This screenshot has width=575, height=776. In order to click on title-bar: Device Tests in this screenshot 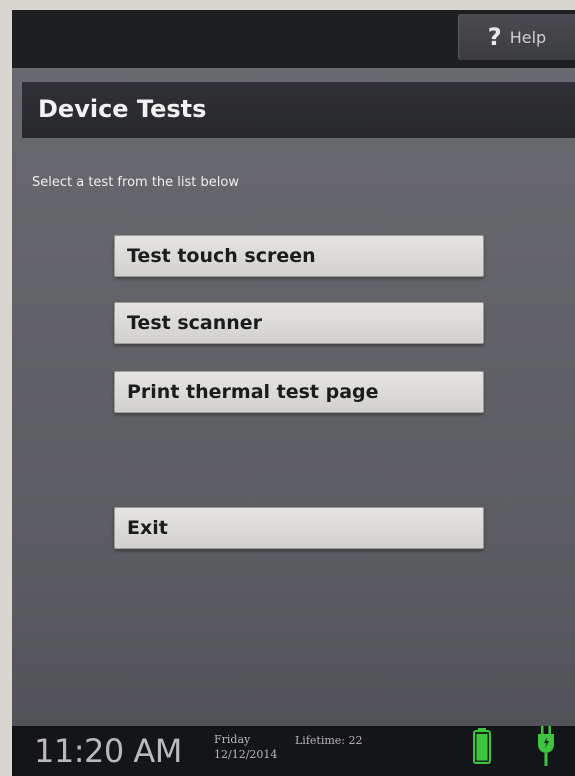, I will do `click(298, 110)`.